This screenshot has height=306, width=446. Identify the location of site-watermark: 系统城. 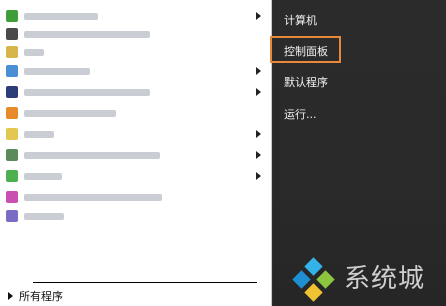
(367, 279).